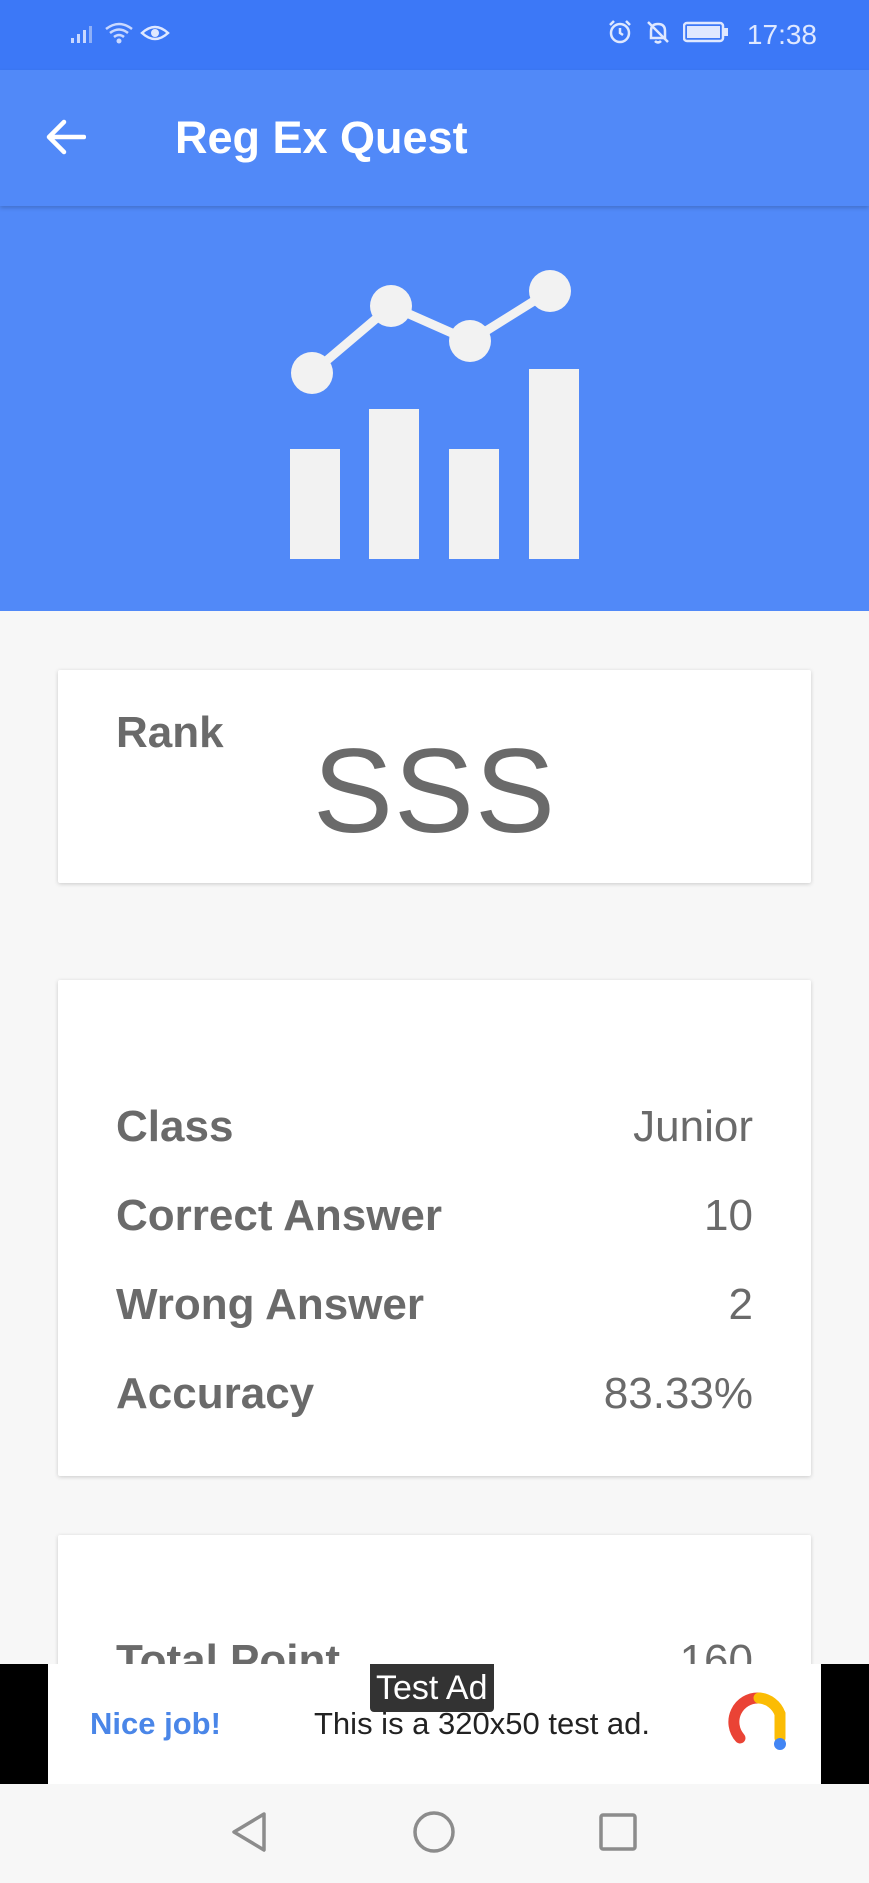 The width and height of the screenshot is (869, 1883). What do you see at coordinates (434, 1127) in the screenshot?
I see `stat-row-class: Class Junior` at bounding box center [434, 1127].